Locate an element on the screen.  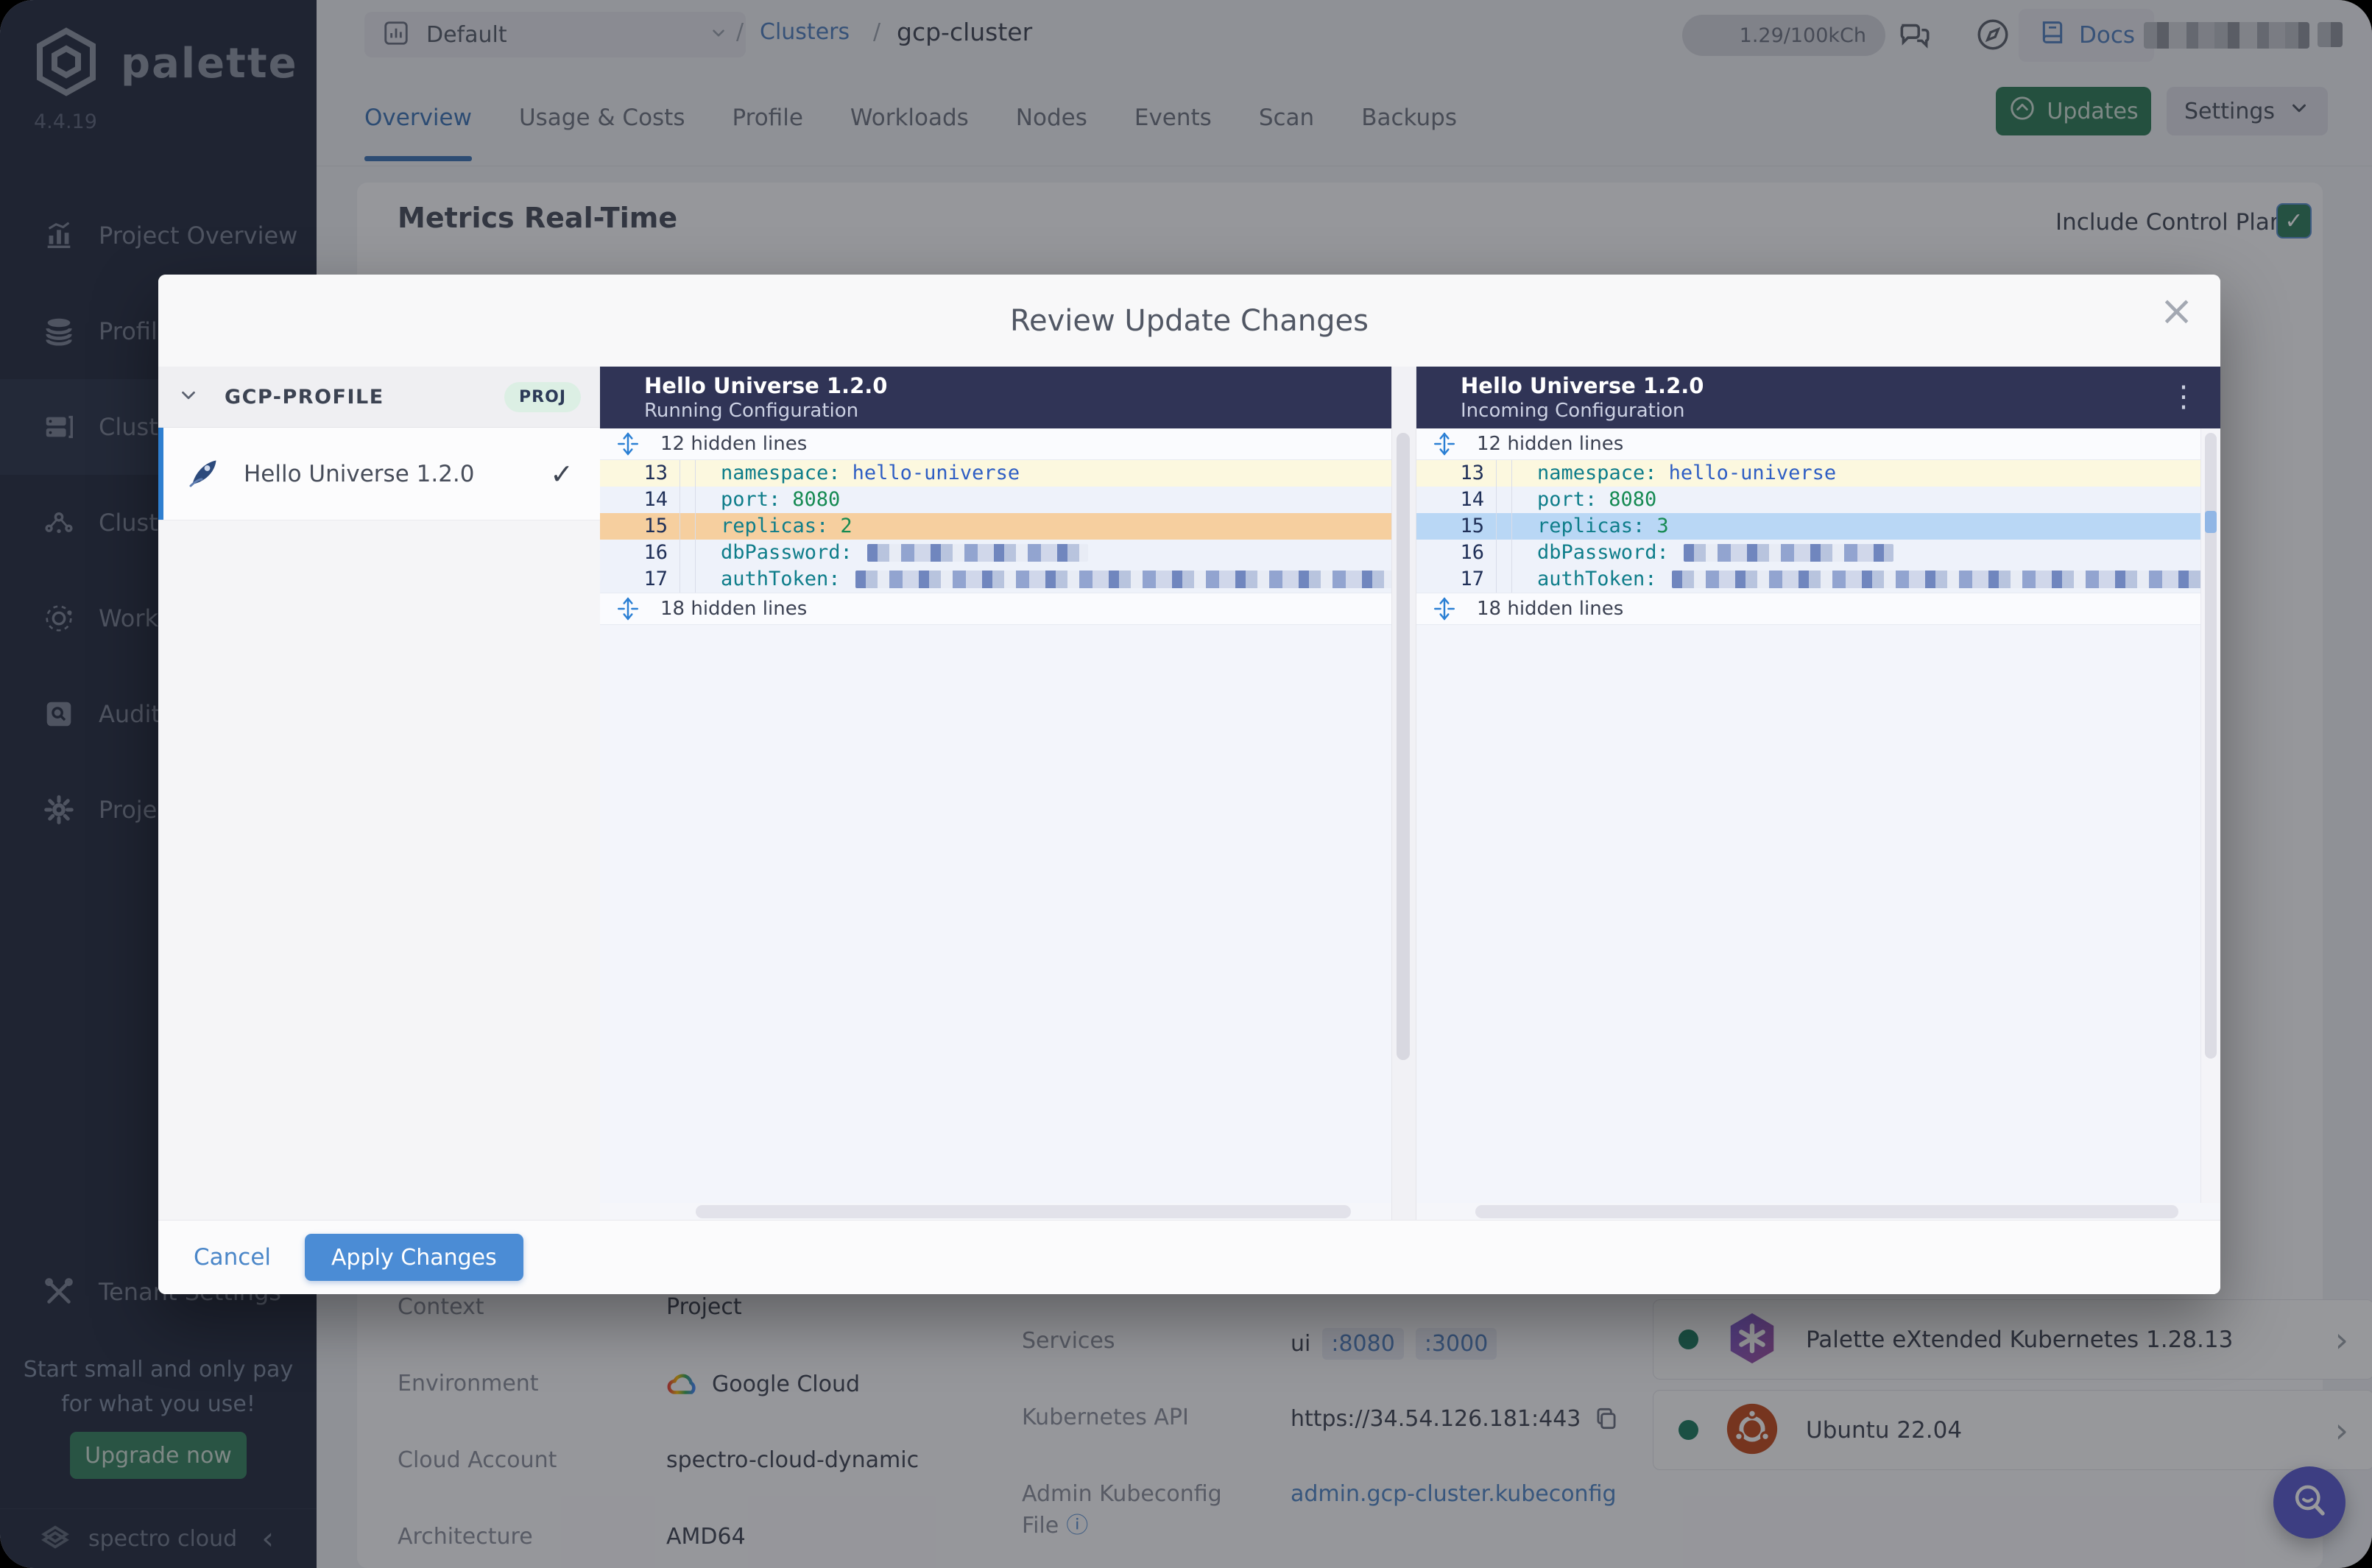
apply-changes-button: Apply Changes is located at coordinates (414, 1257).